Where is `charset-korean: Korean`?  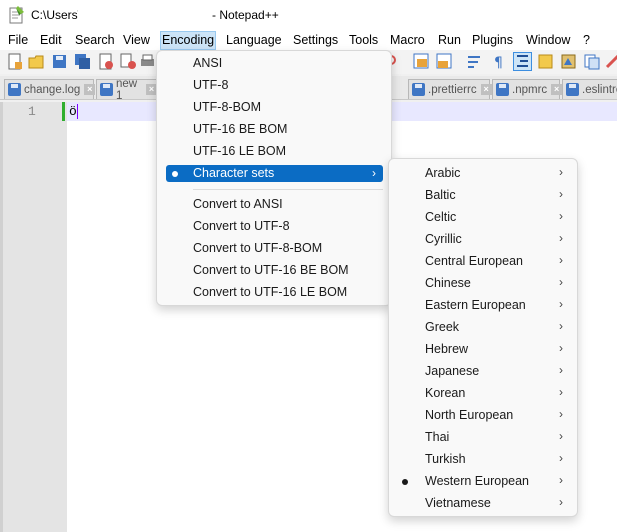 charset-korean: Korean is located at coordinates (445, 393).